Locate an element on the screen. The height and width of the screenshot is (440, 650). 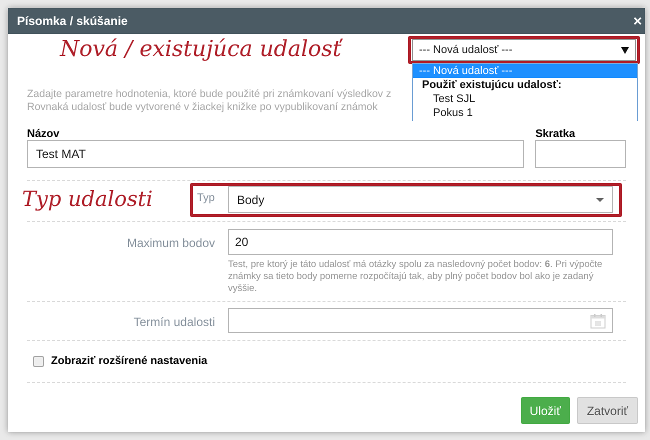
field-label: Typ is located at coordinates (206, 198).